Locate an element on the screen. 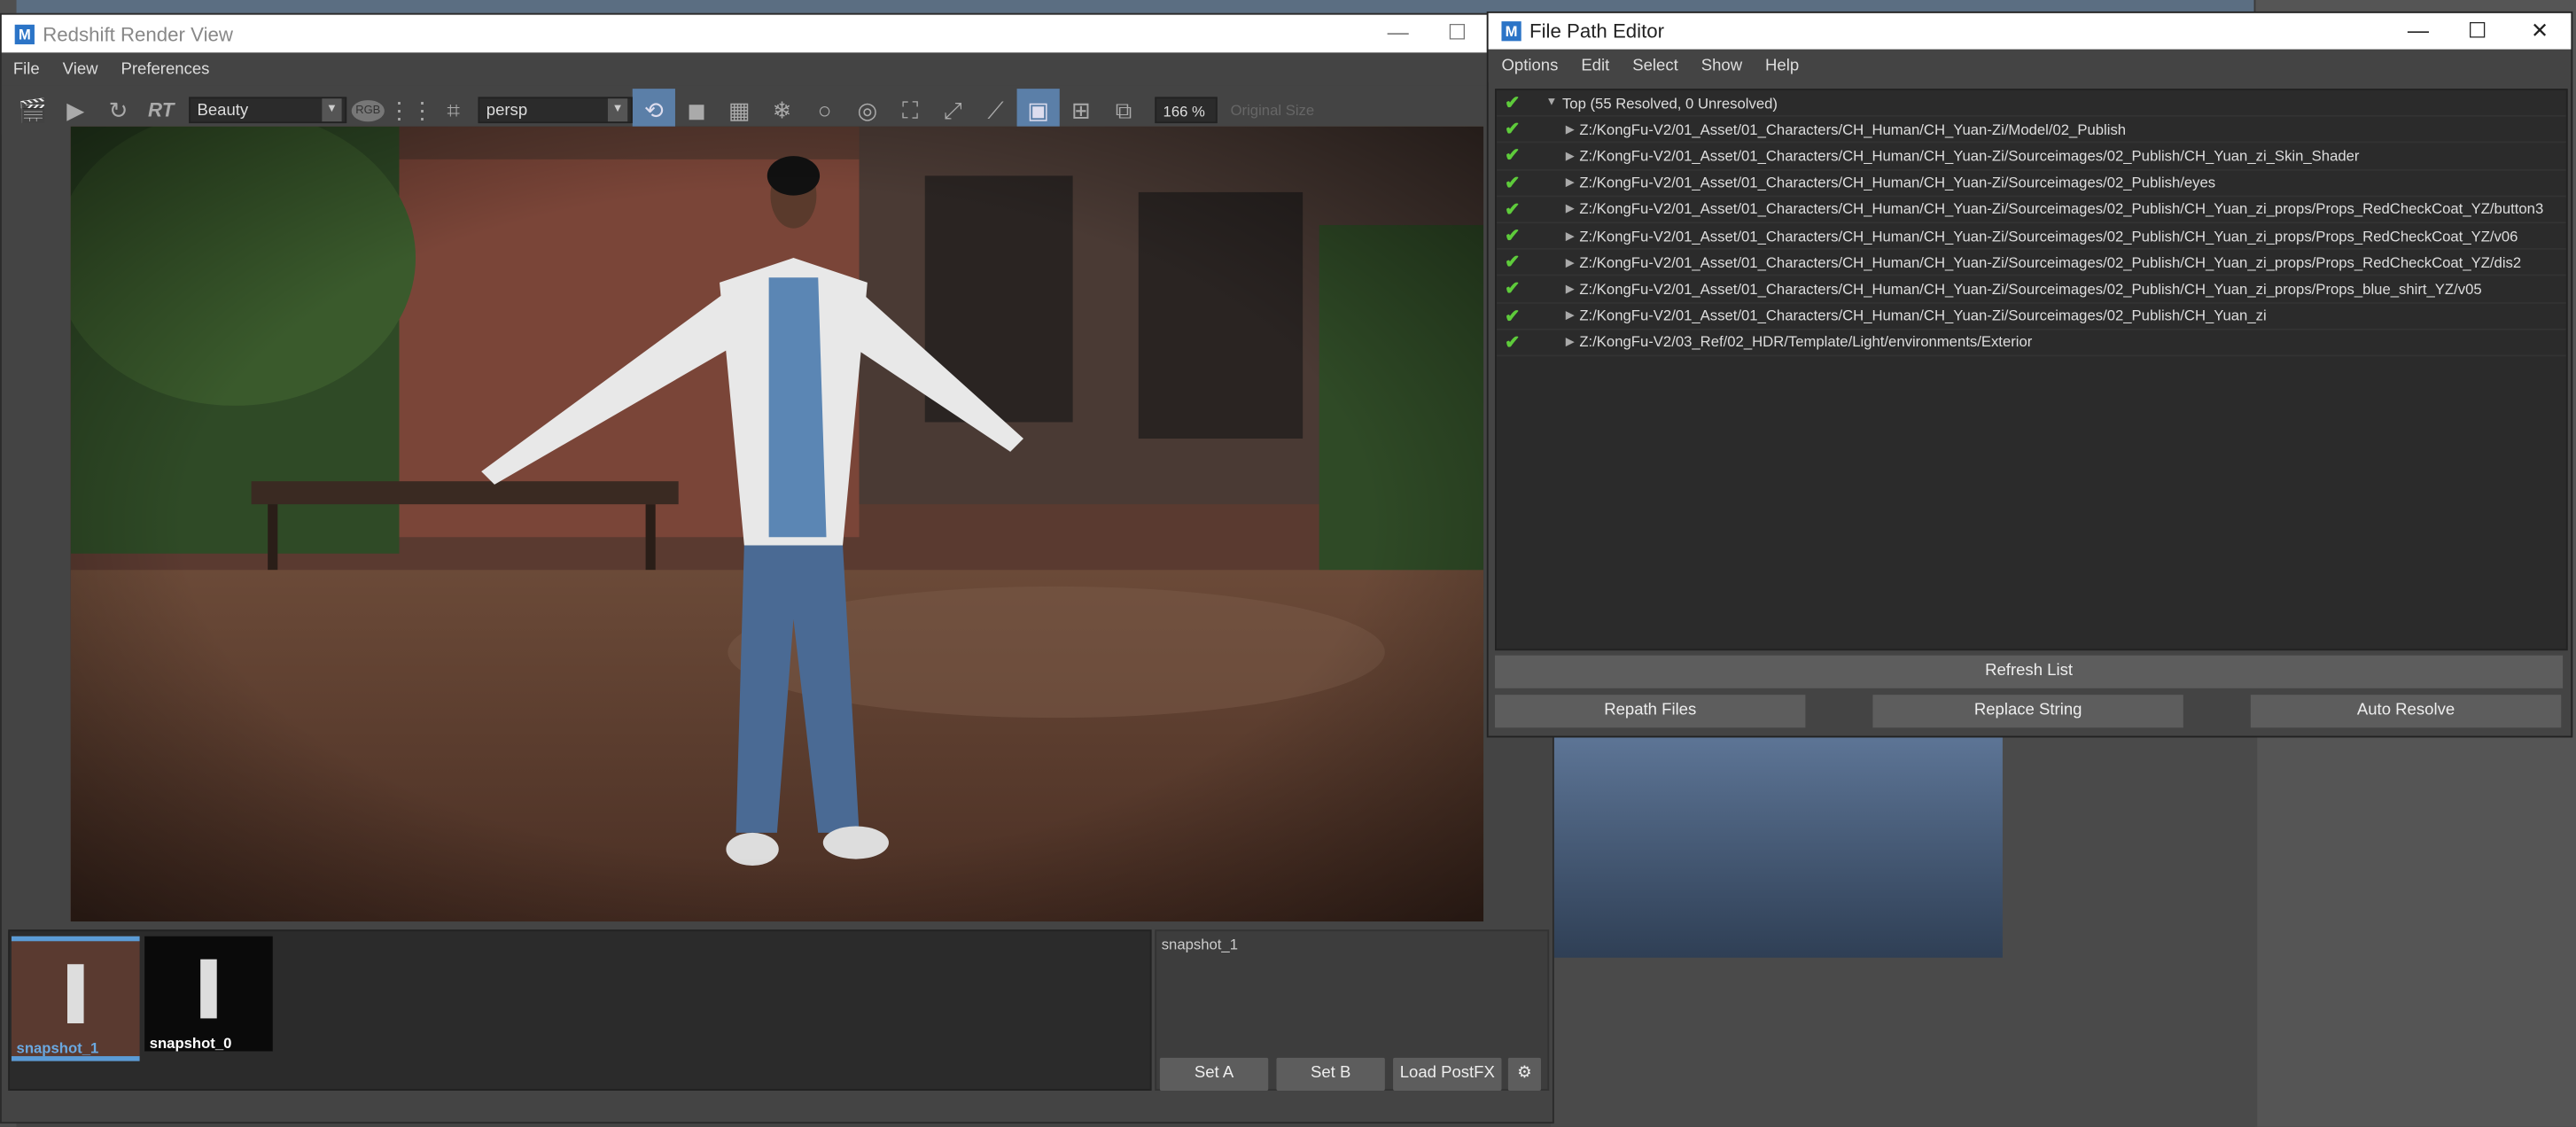 This screenshot has width=2576, height=1127. tree-row-top: ✔ ▼ Top (55 Resolved, 0 Unresolved) is located at coordinates (2031, 103).